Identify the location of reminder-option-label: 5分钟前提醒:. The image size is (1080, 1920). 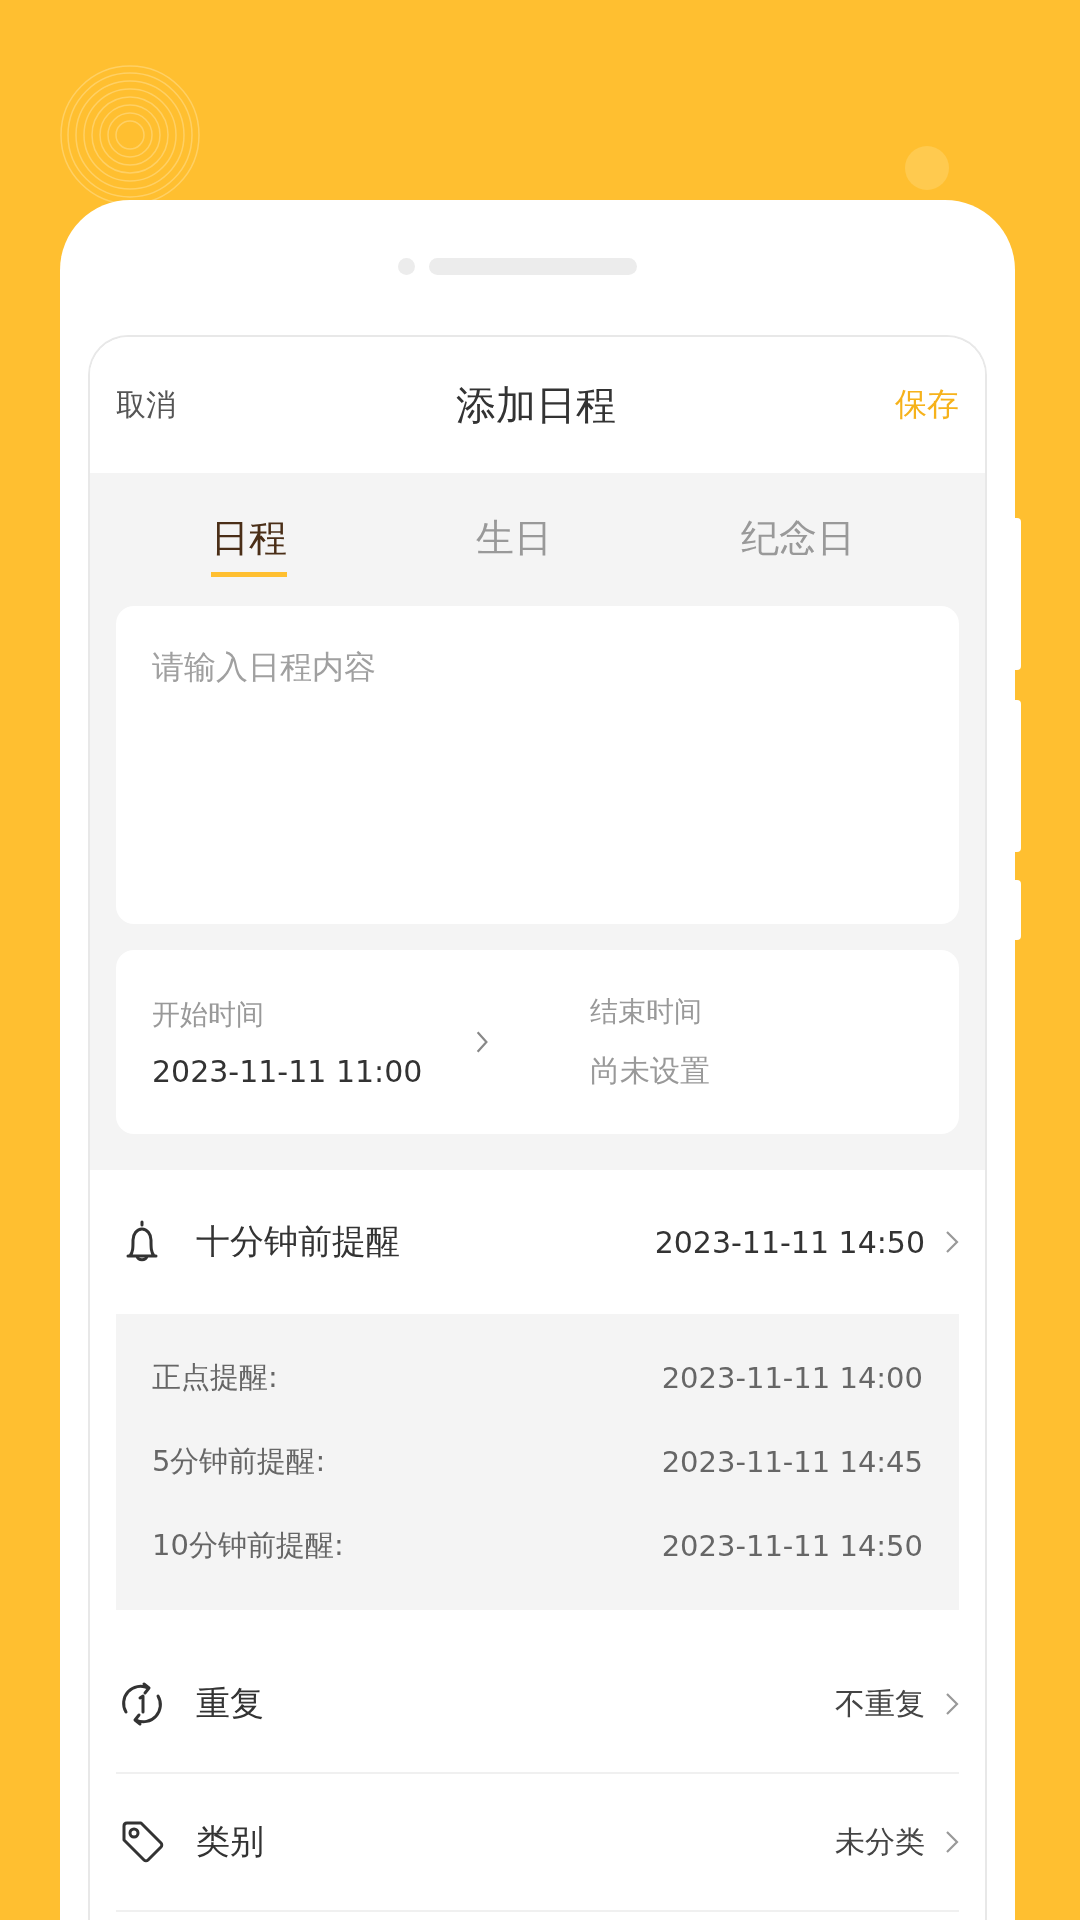
(239, 1461).